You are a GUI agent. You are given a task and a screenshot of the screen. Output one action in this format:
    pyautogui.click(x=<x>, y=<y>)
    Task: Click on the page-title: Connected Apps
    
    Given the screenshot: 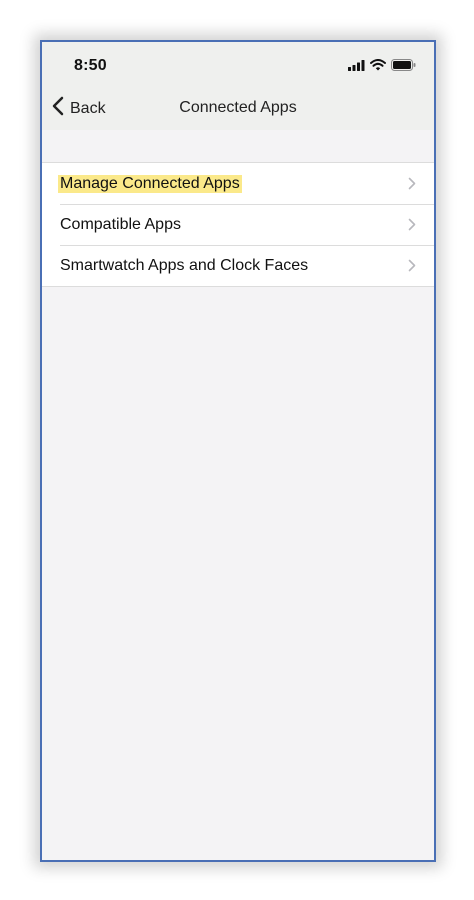 What is the action you would take?
    pyautogui.click(x=238, y=107)
    